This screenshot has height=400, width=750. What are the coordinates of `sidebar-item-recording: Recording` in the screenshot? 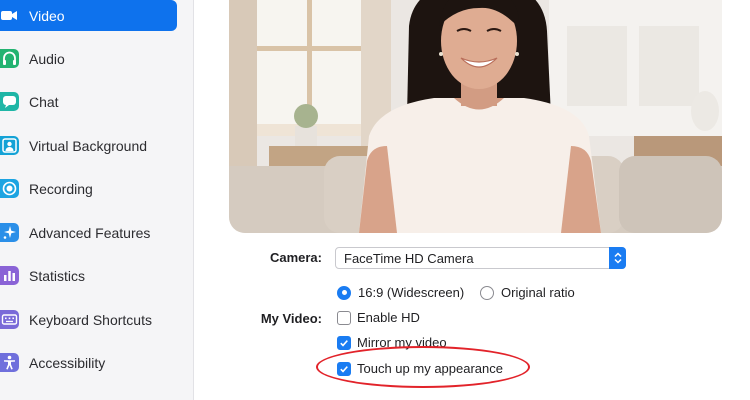 It's located at (88, 188).